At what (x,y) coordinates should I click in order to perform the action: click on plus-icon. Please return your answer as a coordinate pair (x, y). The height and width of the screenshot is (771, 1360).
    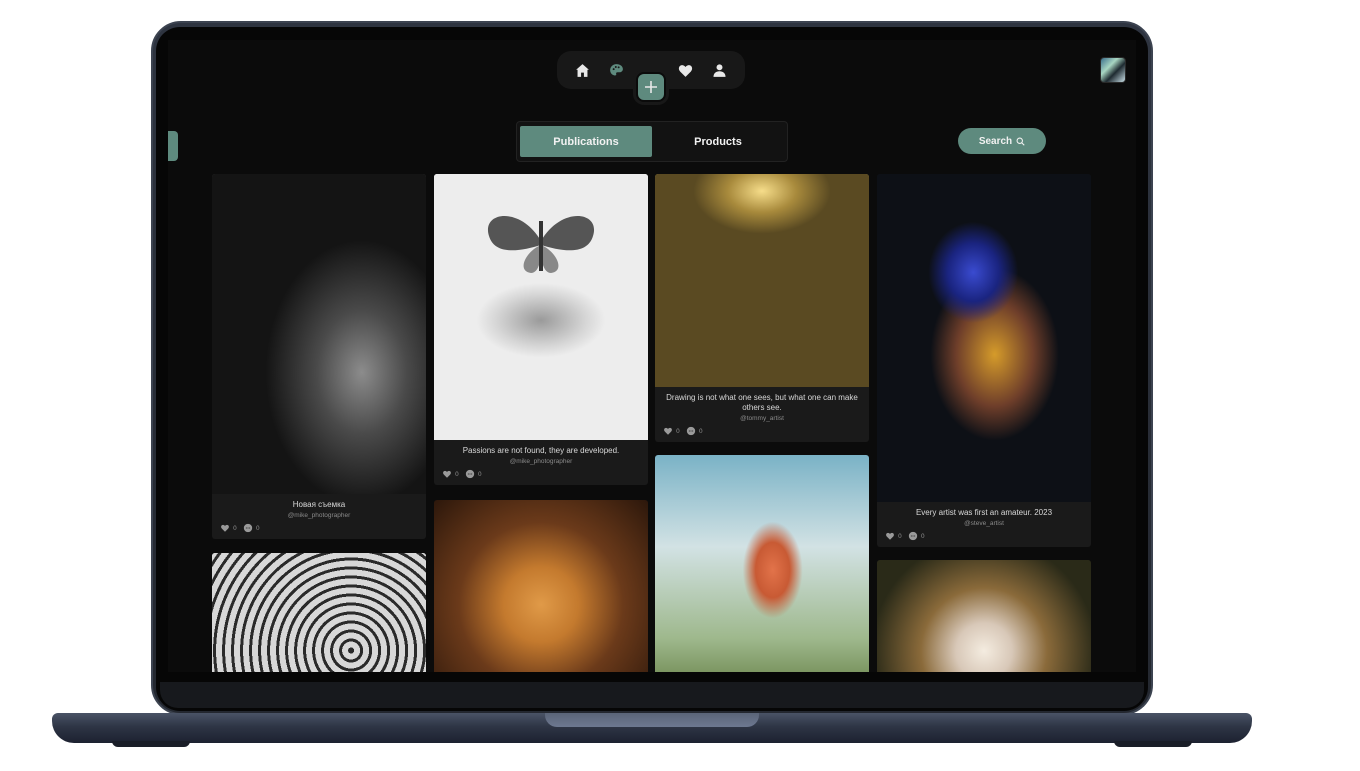
    Looking at the image, I should click on (651, 87).